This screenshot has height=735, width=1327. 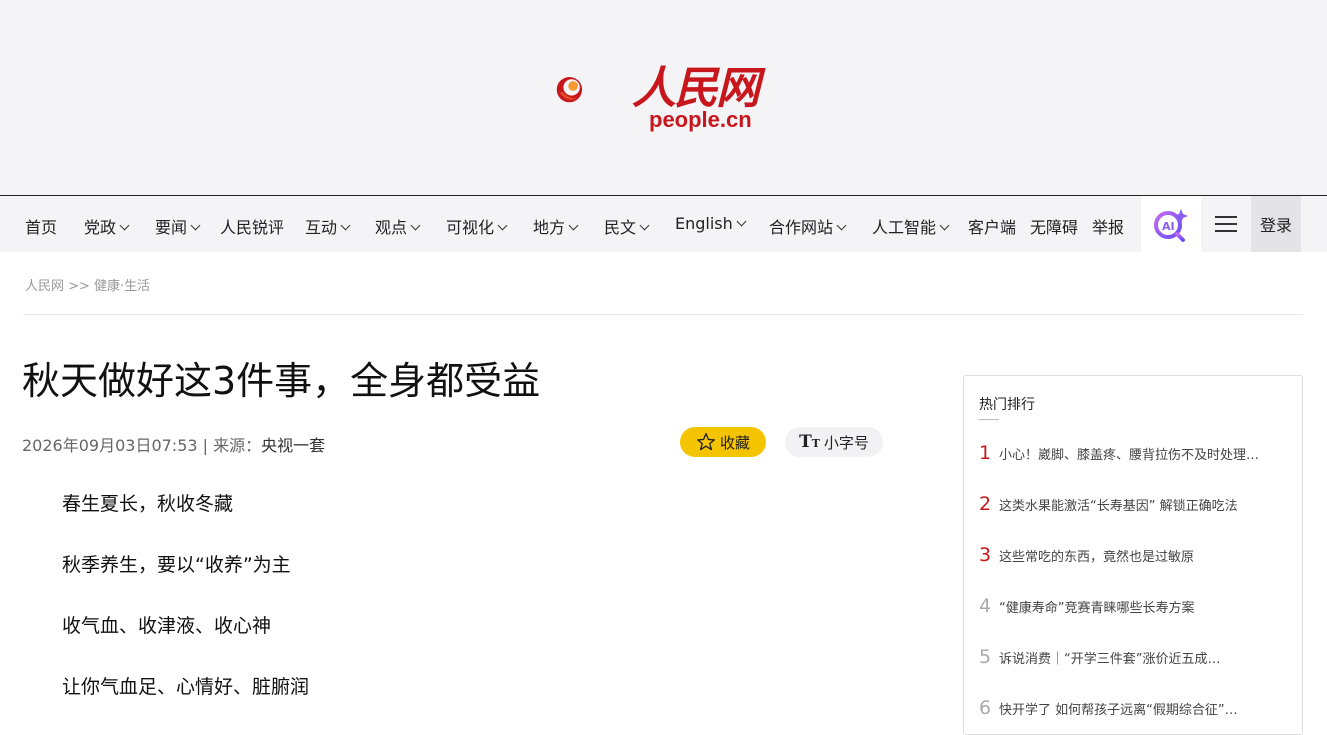 What do you see at coordinates (549, 227) in the screenshot?
I see `nav-label: 地方` at bounding box center [549, 227].